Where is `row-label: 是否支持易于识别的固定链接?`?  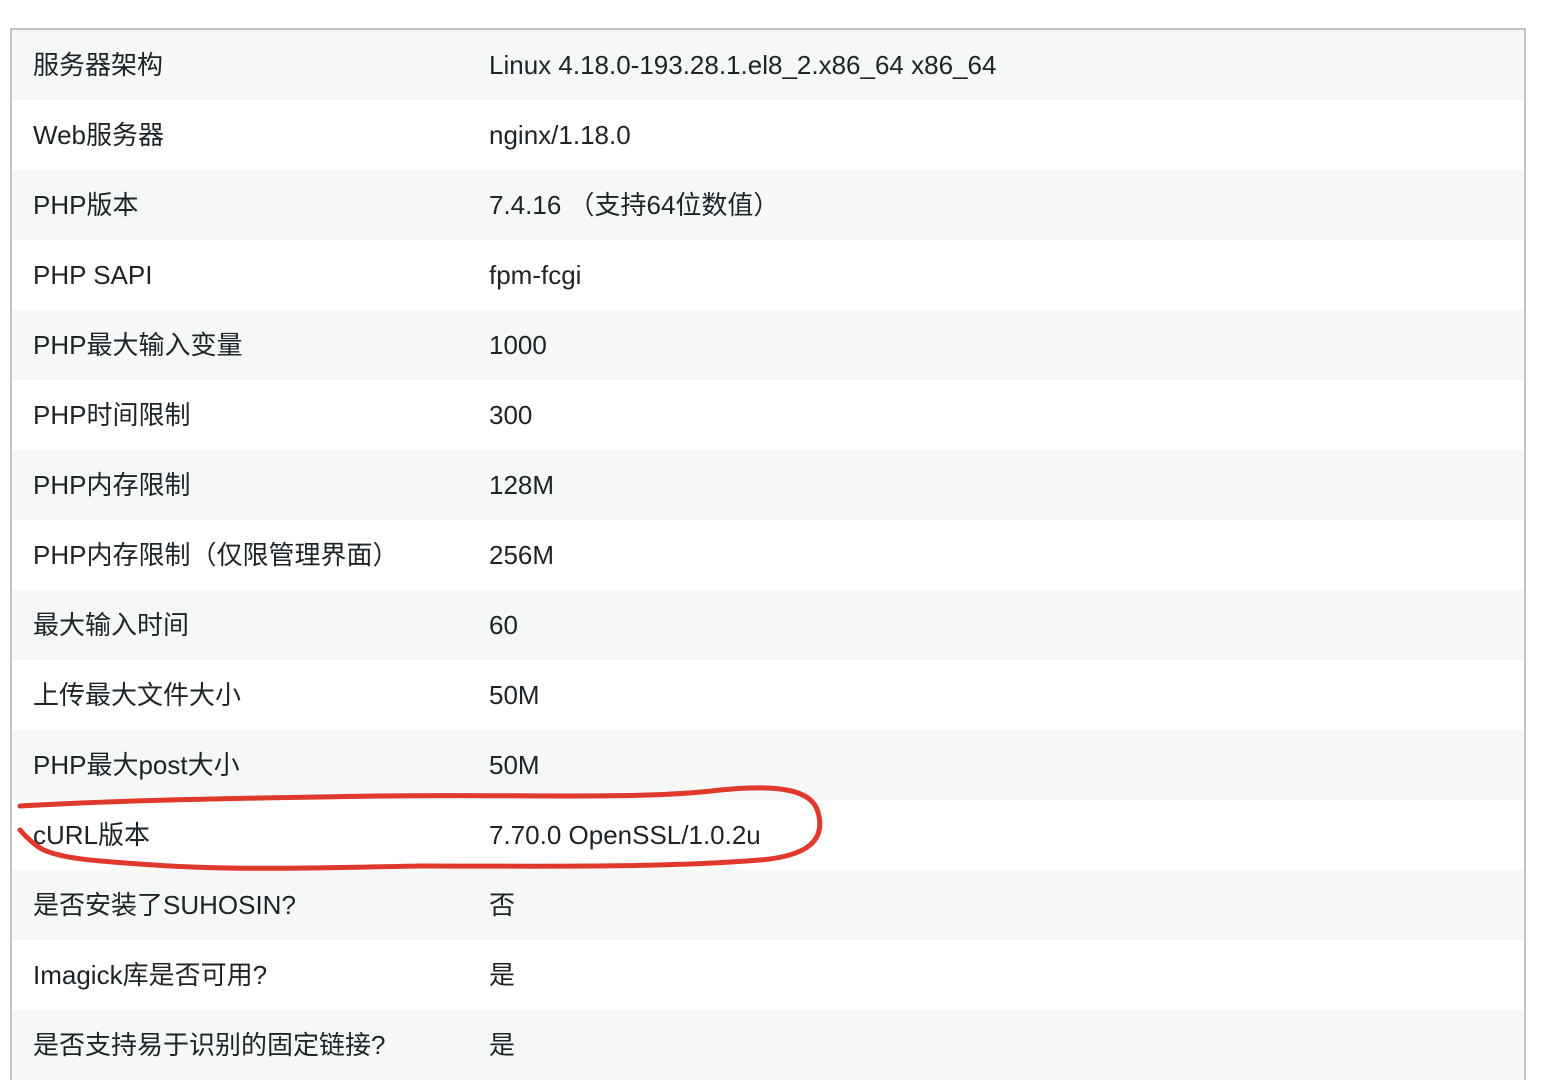 row-label: 是否支持易于识别的固定链接? is located at coordinates (209, 1045).